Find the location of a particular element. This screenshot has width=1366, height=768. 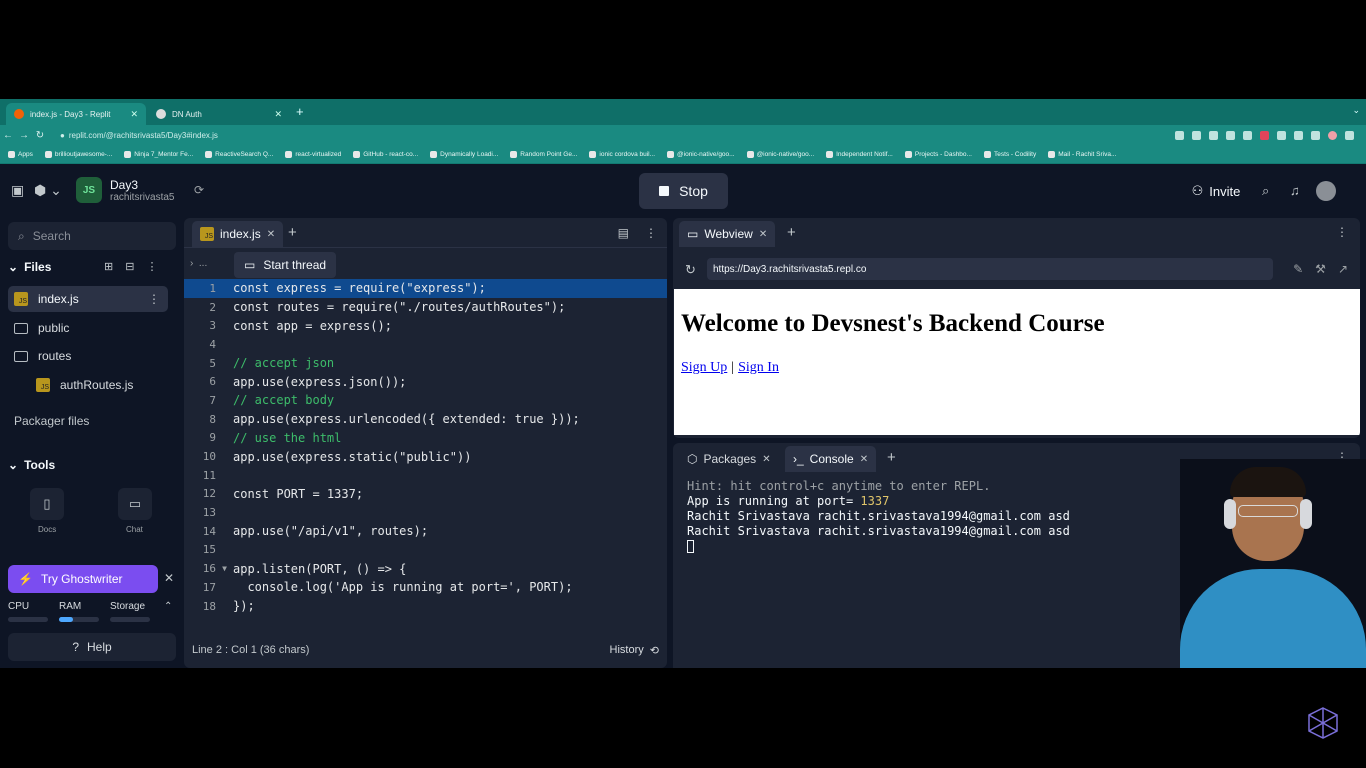

code-line: 18}); is located at coordinates (425, 606).